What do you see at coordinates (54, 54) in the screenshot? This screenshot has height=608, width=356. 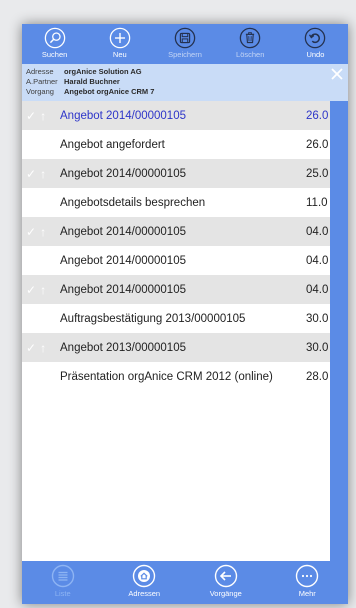 I see `search-button-label: Suchen` at bounding box center [54, 54].